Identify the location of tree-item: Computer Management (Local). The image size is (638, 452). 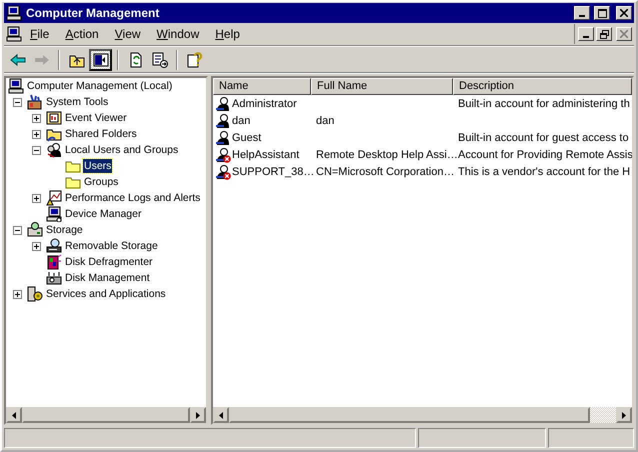
(100, 86).